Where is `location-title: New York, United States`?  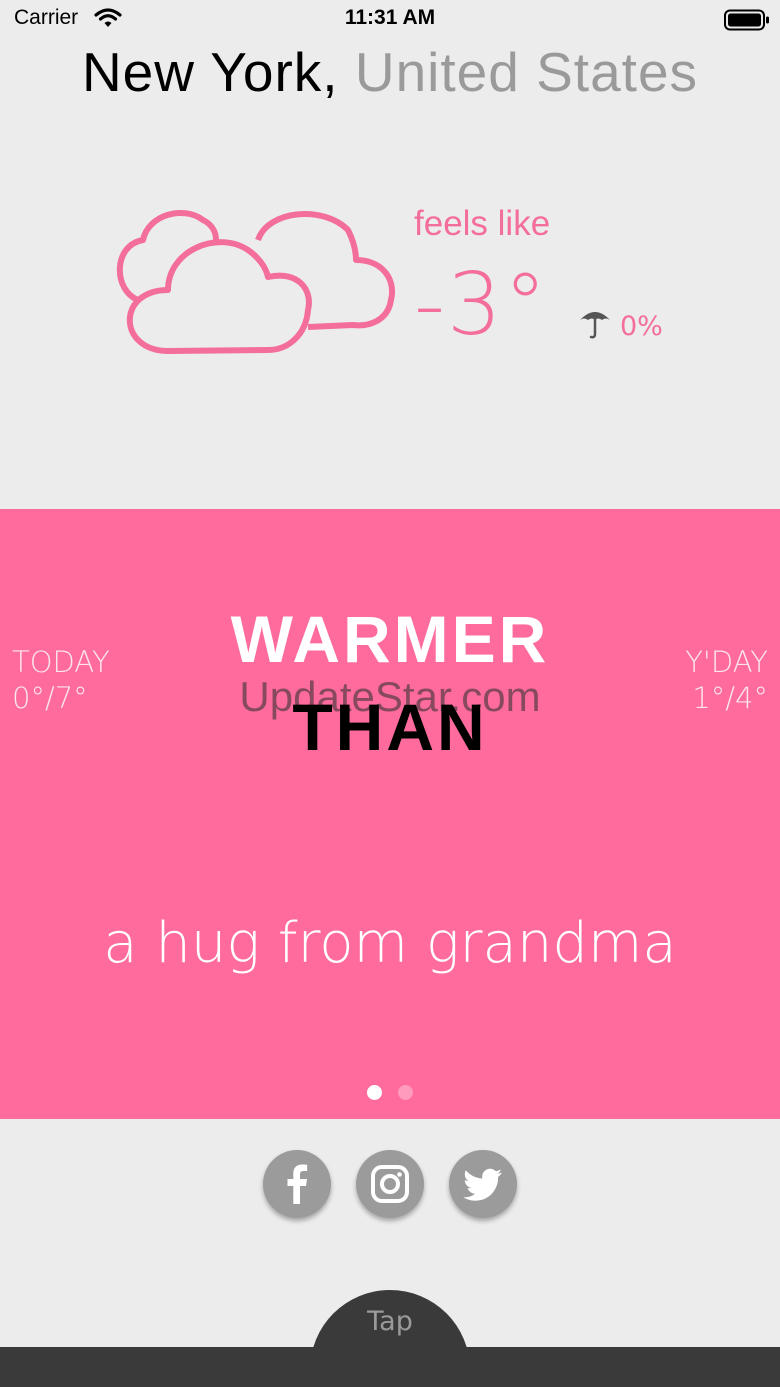 location-title: New York, United States is located at coordinates (390, 72).